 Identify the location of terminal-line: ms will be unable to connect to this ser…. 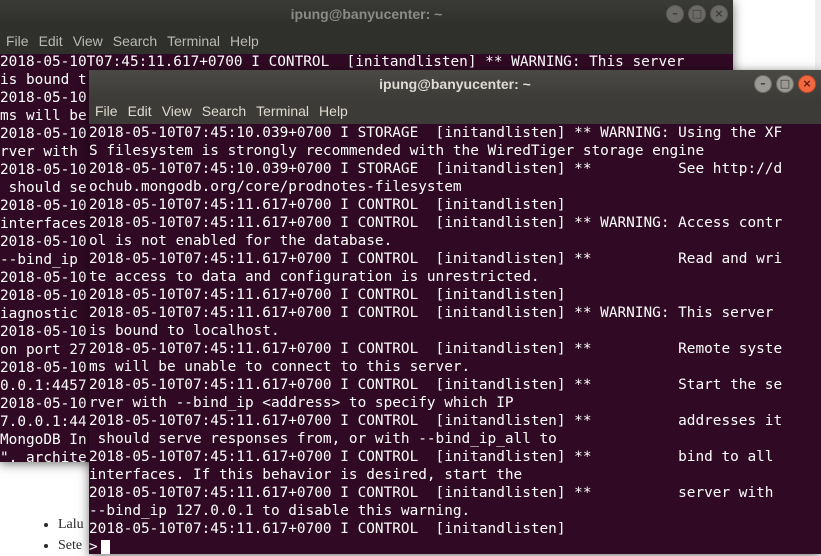
(280, 367).